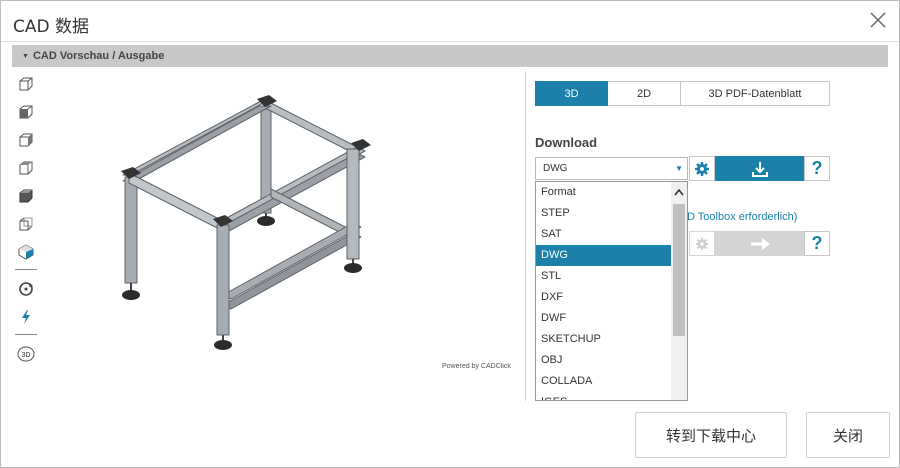  Describe the element at coordinates (476, 366) in the screenshot. I see `powered-by-text: Powered by CADClick` at that location.